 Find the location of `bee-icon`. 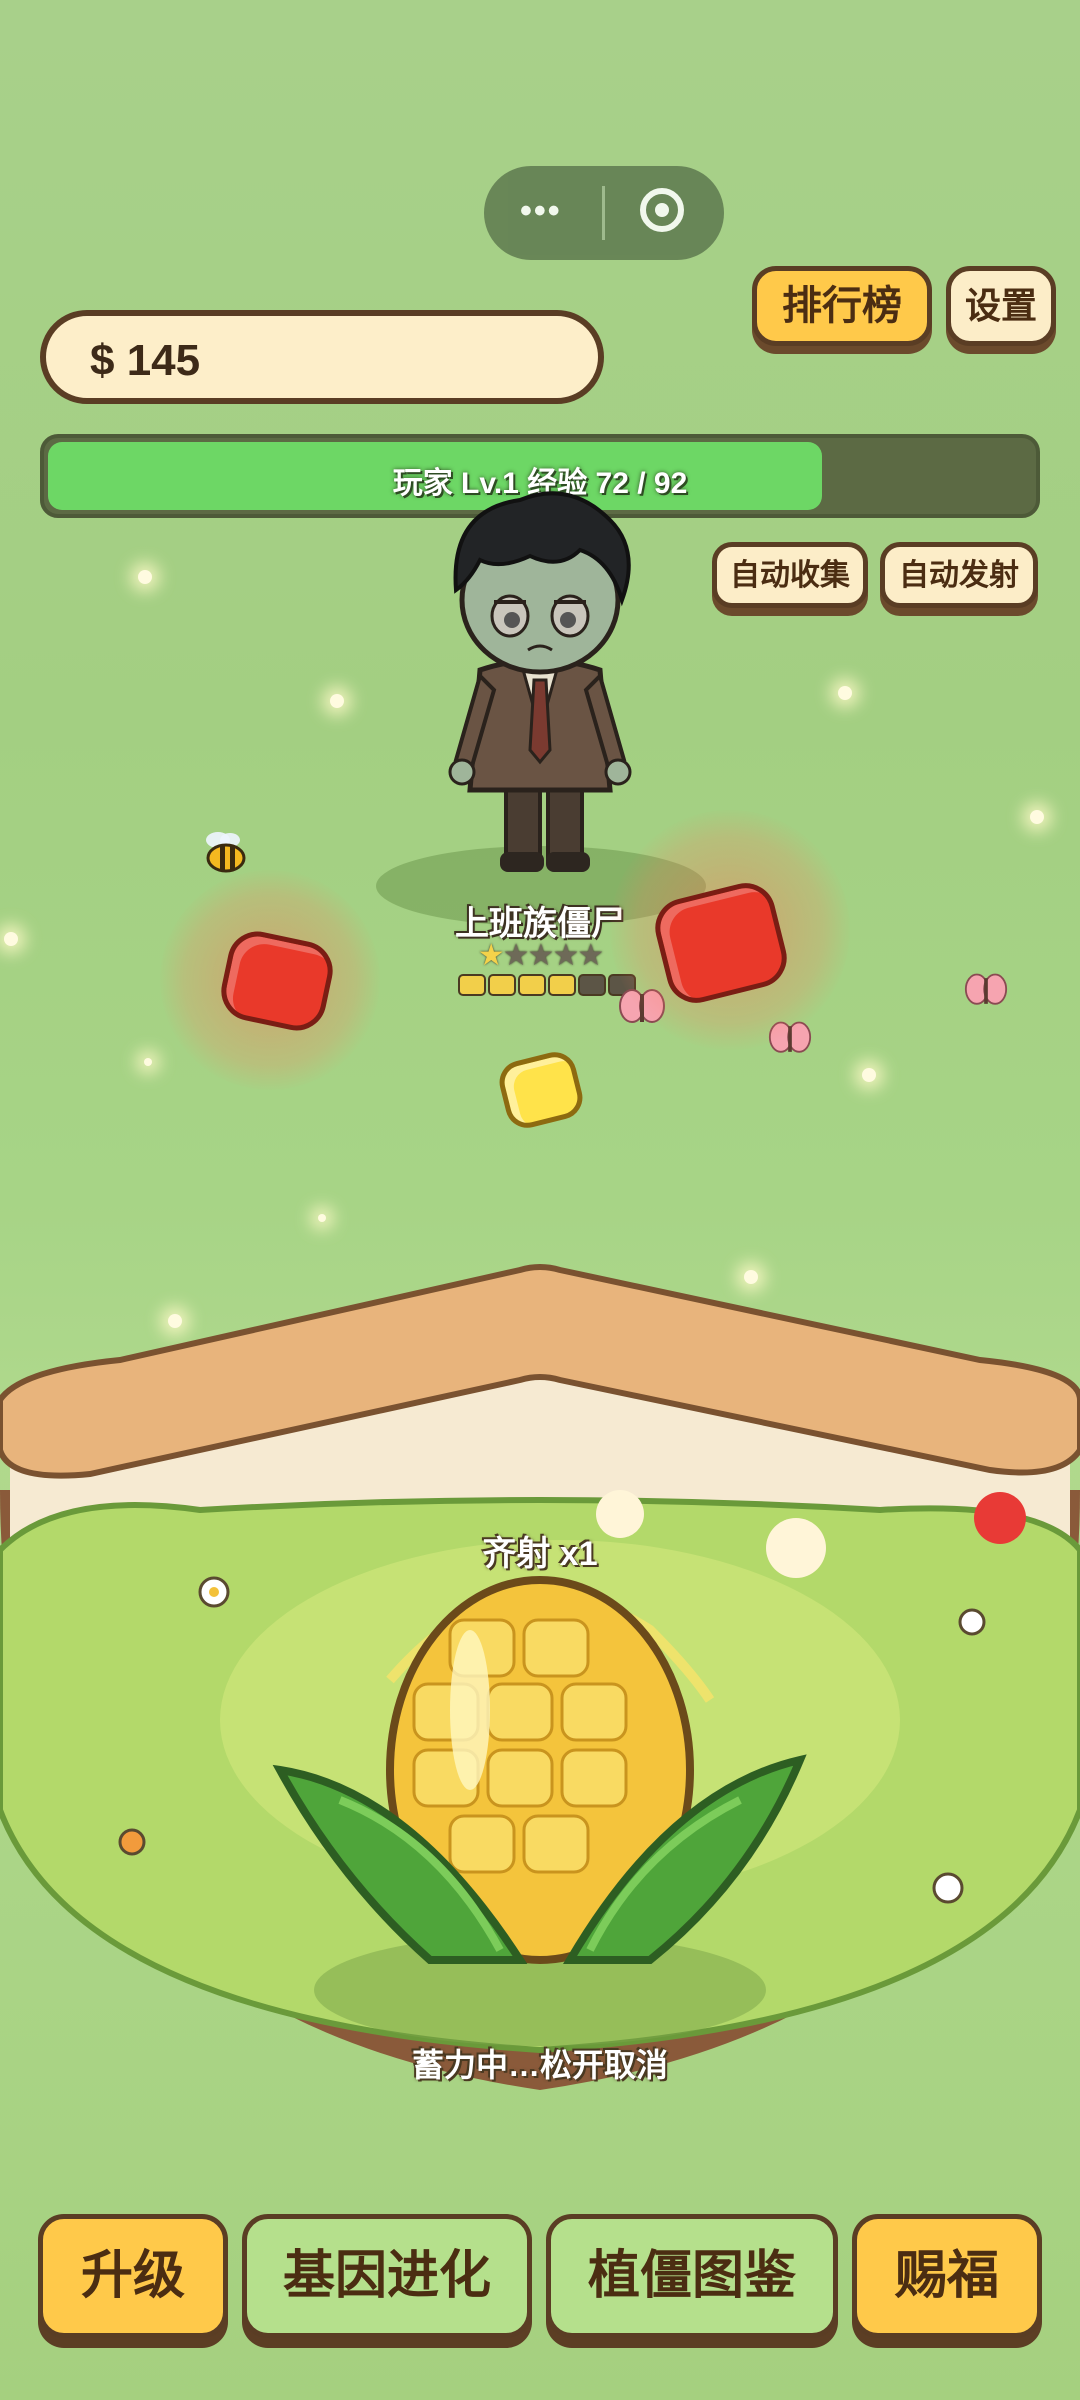

bee-icon is located at coordinates (226, 852).